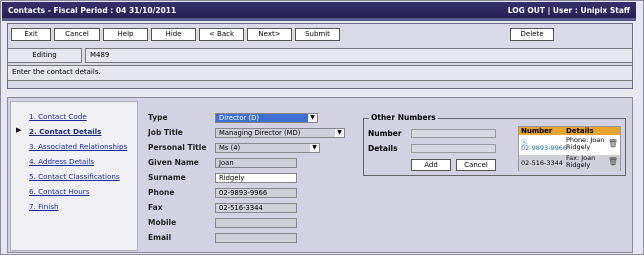  Describe the element at coordinates (161, 192) in the screenshot. I see `phone-label: Phone` at that location.